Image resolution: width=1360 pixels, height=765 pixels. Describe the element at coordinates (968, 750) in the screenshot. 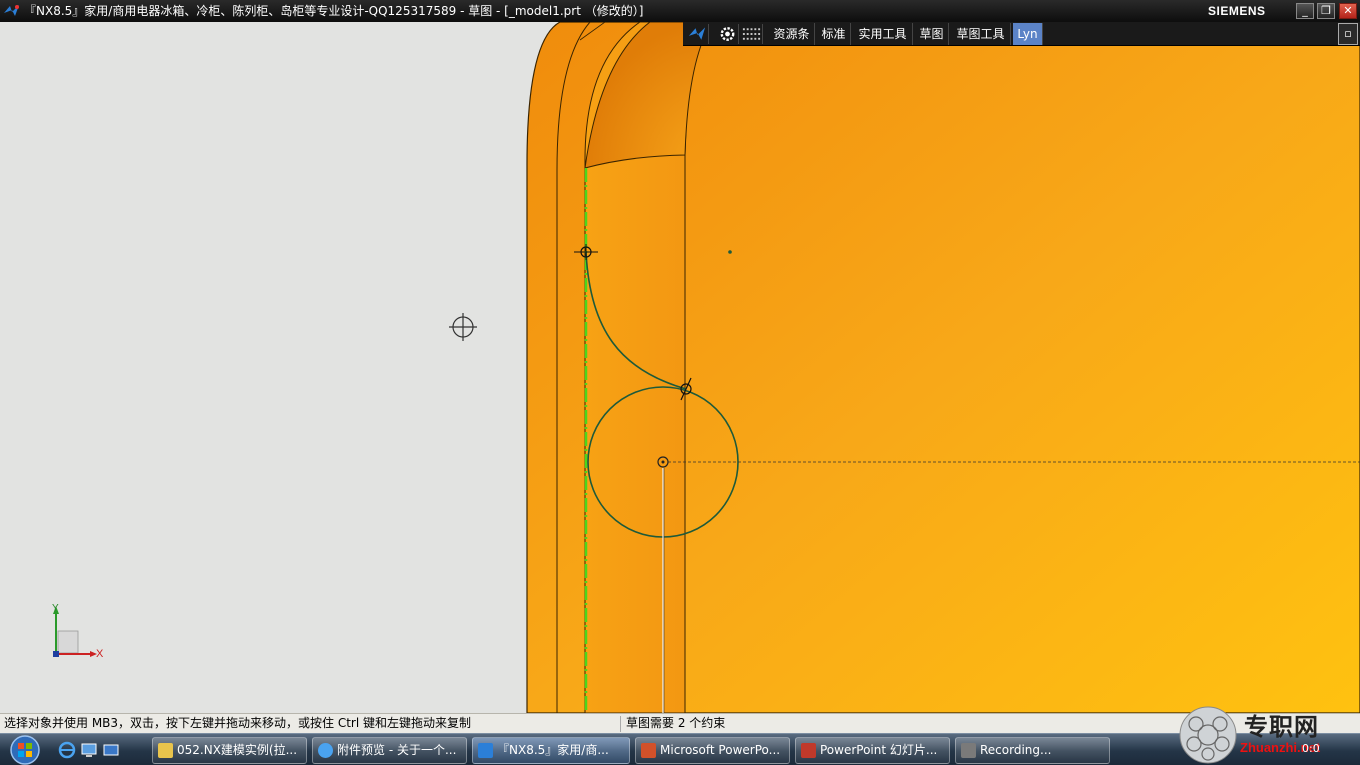

I see `recording-icon` at that location.